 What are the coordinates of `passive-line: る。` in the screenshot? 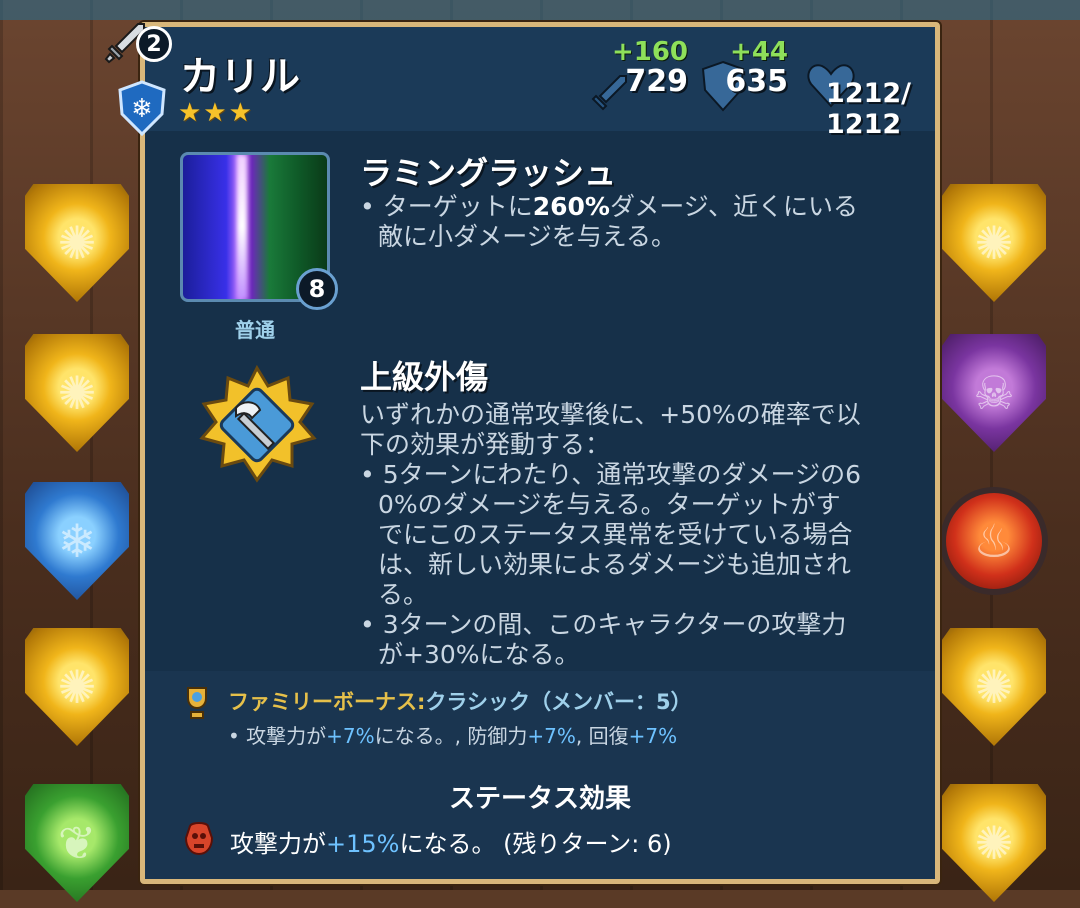 It's located at (403, 594).